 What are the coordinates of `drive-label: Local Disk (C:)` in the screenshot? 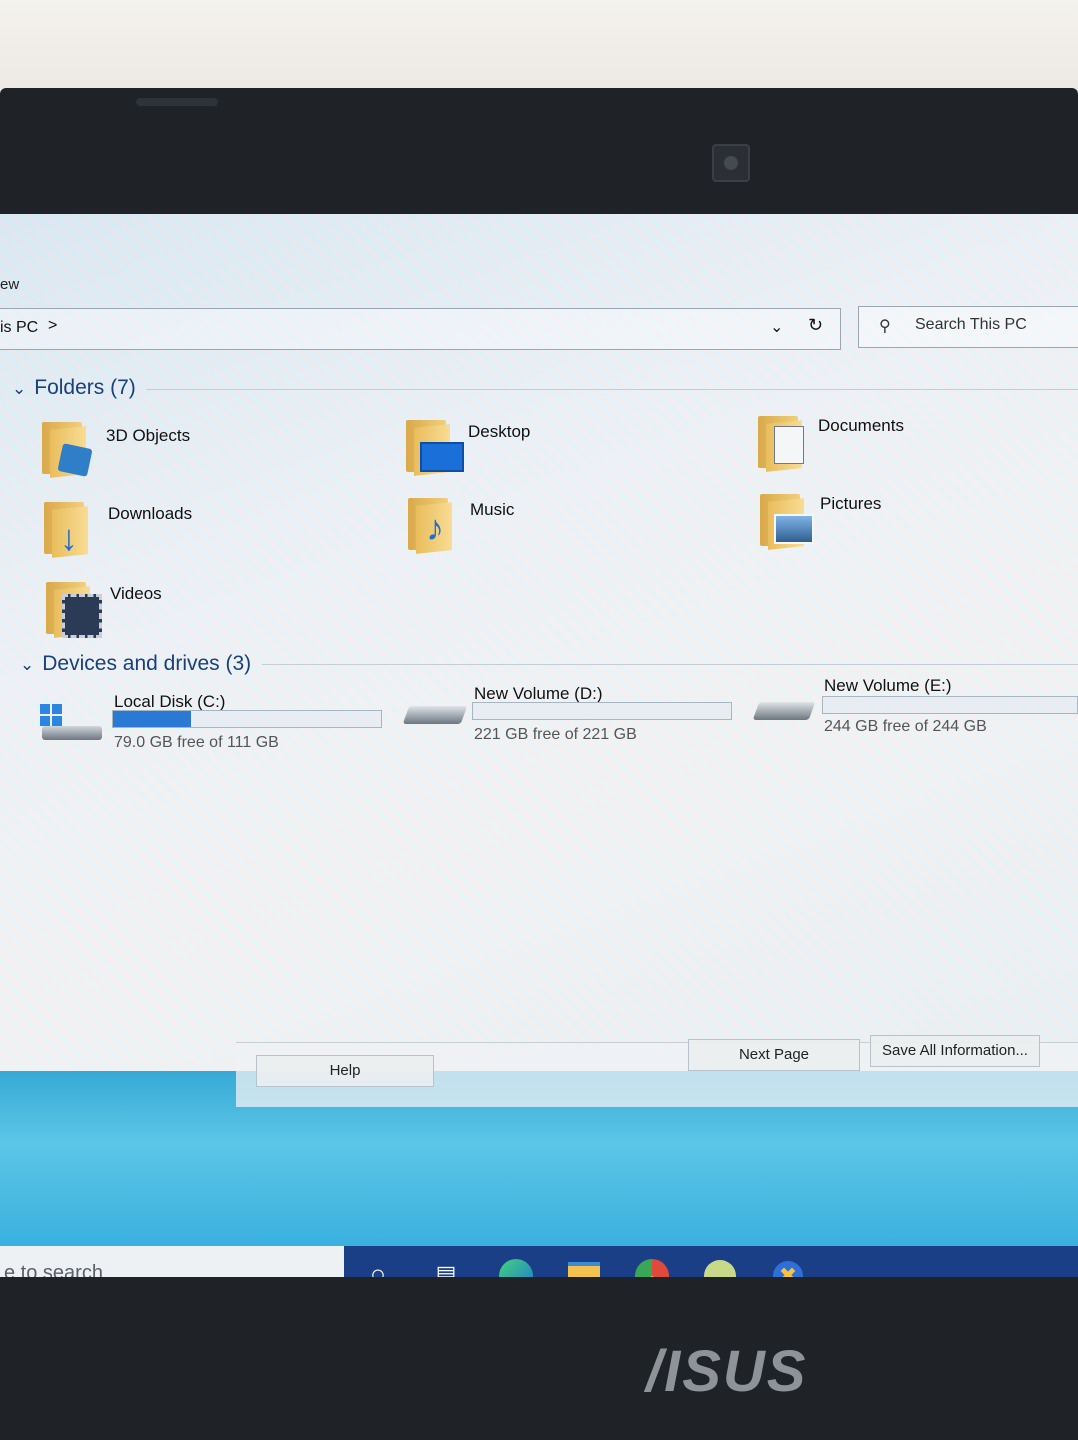 It's located at (170, 701).